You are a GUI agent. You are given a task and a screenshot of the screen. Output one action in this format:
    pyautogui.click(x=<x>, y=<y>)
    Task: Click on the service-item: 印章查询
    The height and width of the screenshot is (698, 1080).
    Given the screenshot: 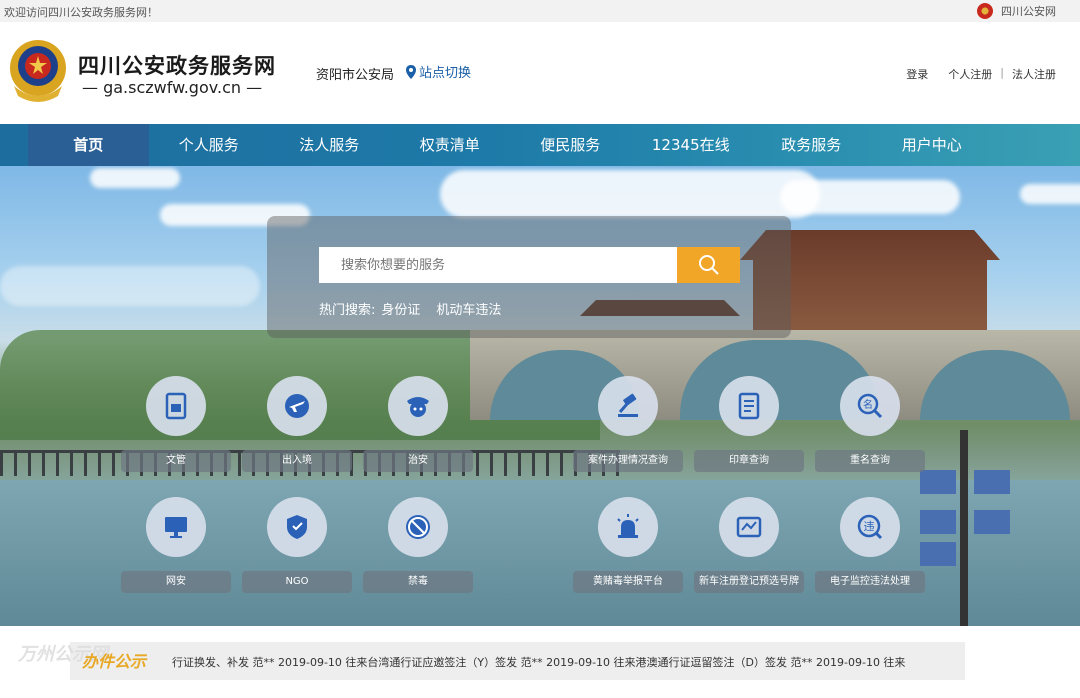 What is the action you would take?
    pyautogui.click(x=749, y=424)
    